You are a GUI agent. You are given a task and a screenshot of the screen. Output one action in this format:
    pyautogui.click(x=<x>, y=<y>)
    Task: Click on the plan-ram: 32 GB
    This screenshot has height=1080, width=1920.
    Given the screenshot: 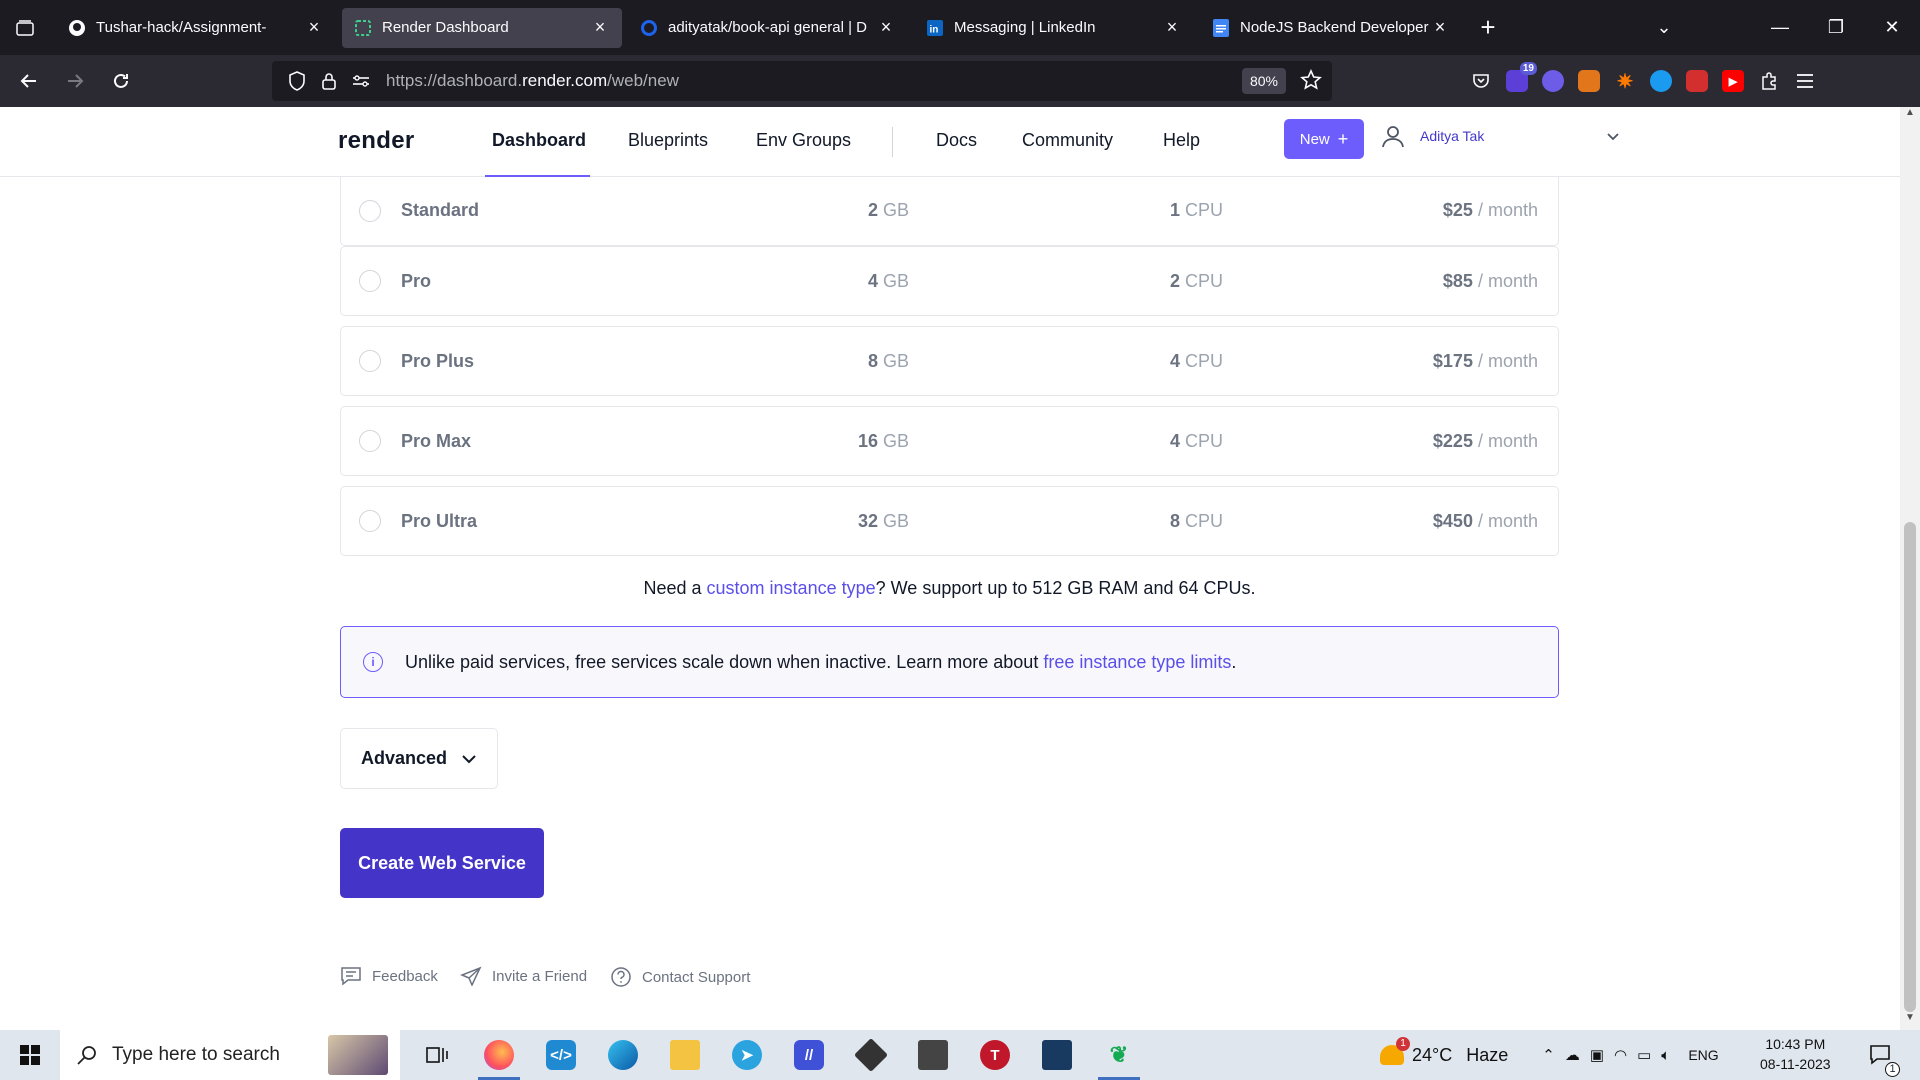 What is the action you would take?
    pyautogui.click(x=883, y=521)
    